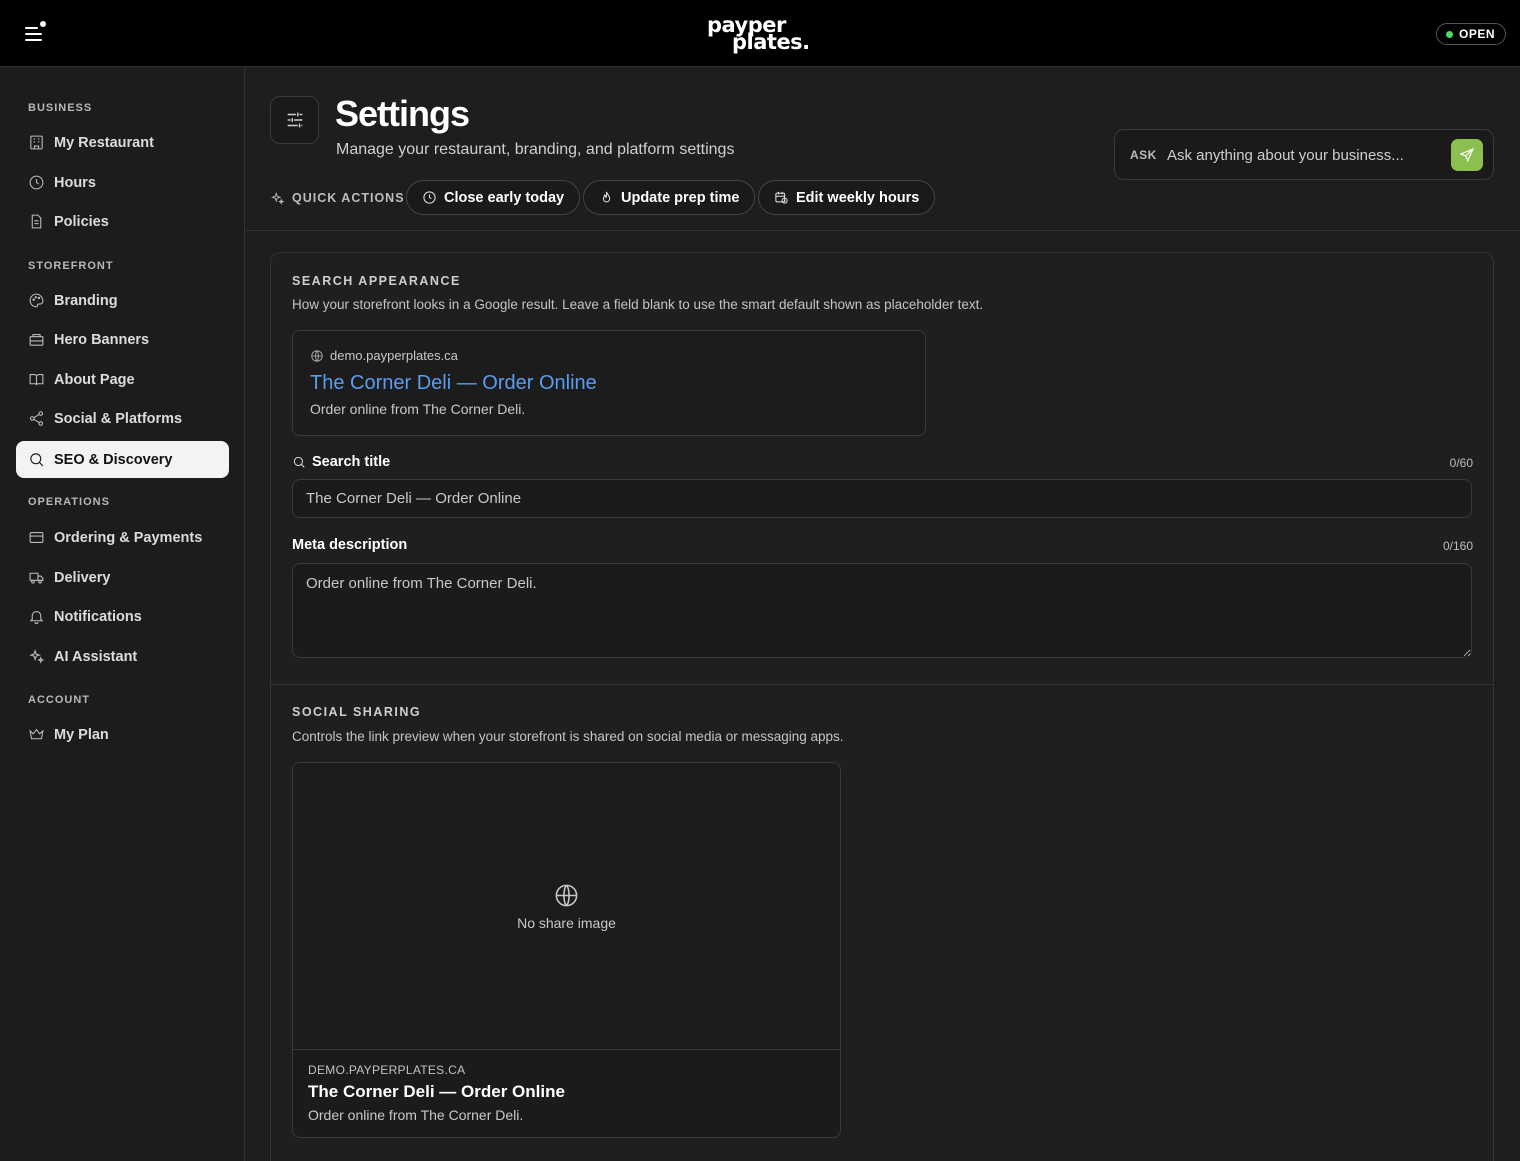  I want to click on ask-input, so click(1306, 155).